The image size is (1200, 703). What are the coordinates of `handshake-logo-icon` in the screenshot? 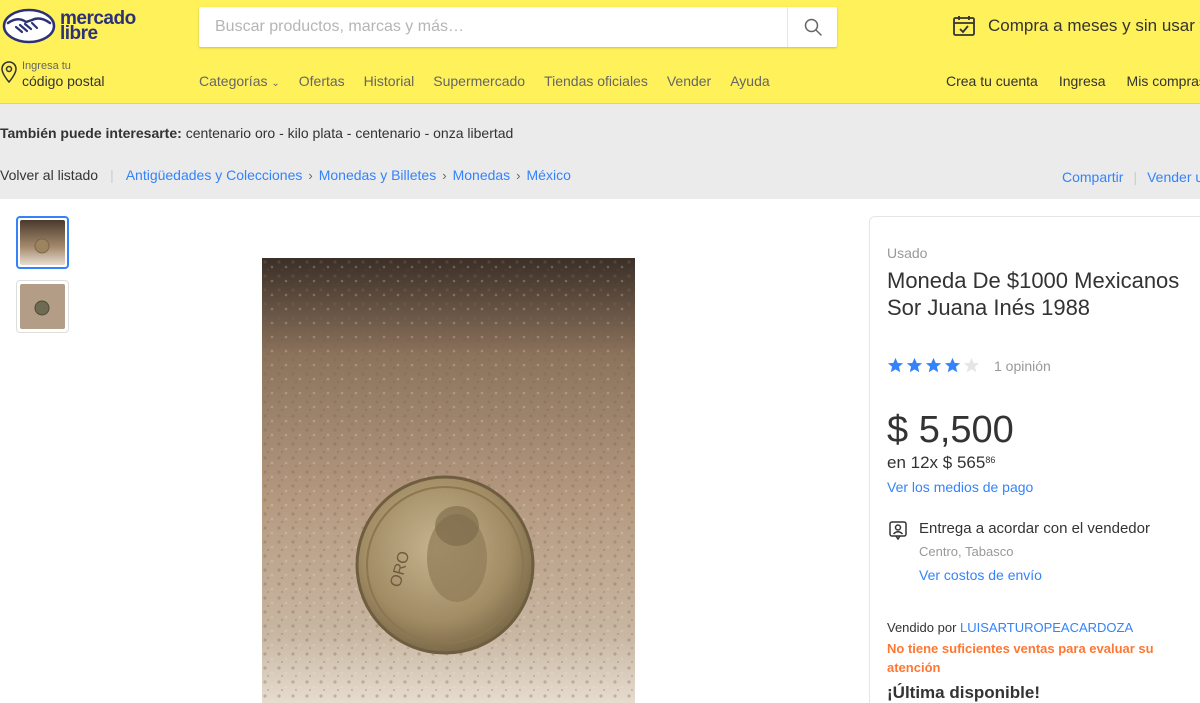 It's located at (29, 26).